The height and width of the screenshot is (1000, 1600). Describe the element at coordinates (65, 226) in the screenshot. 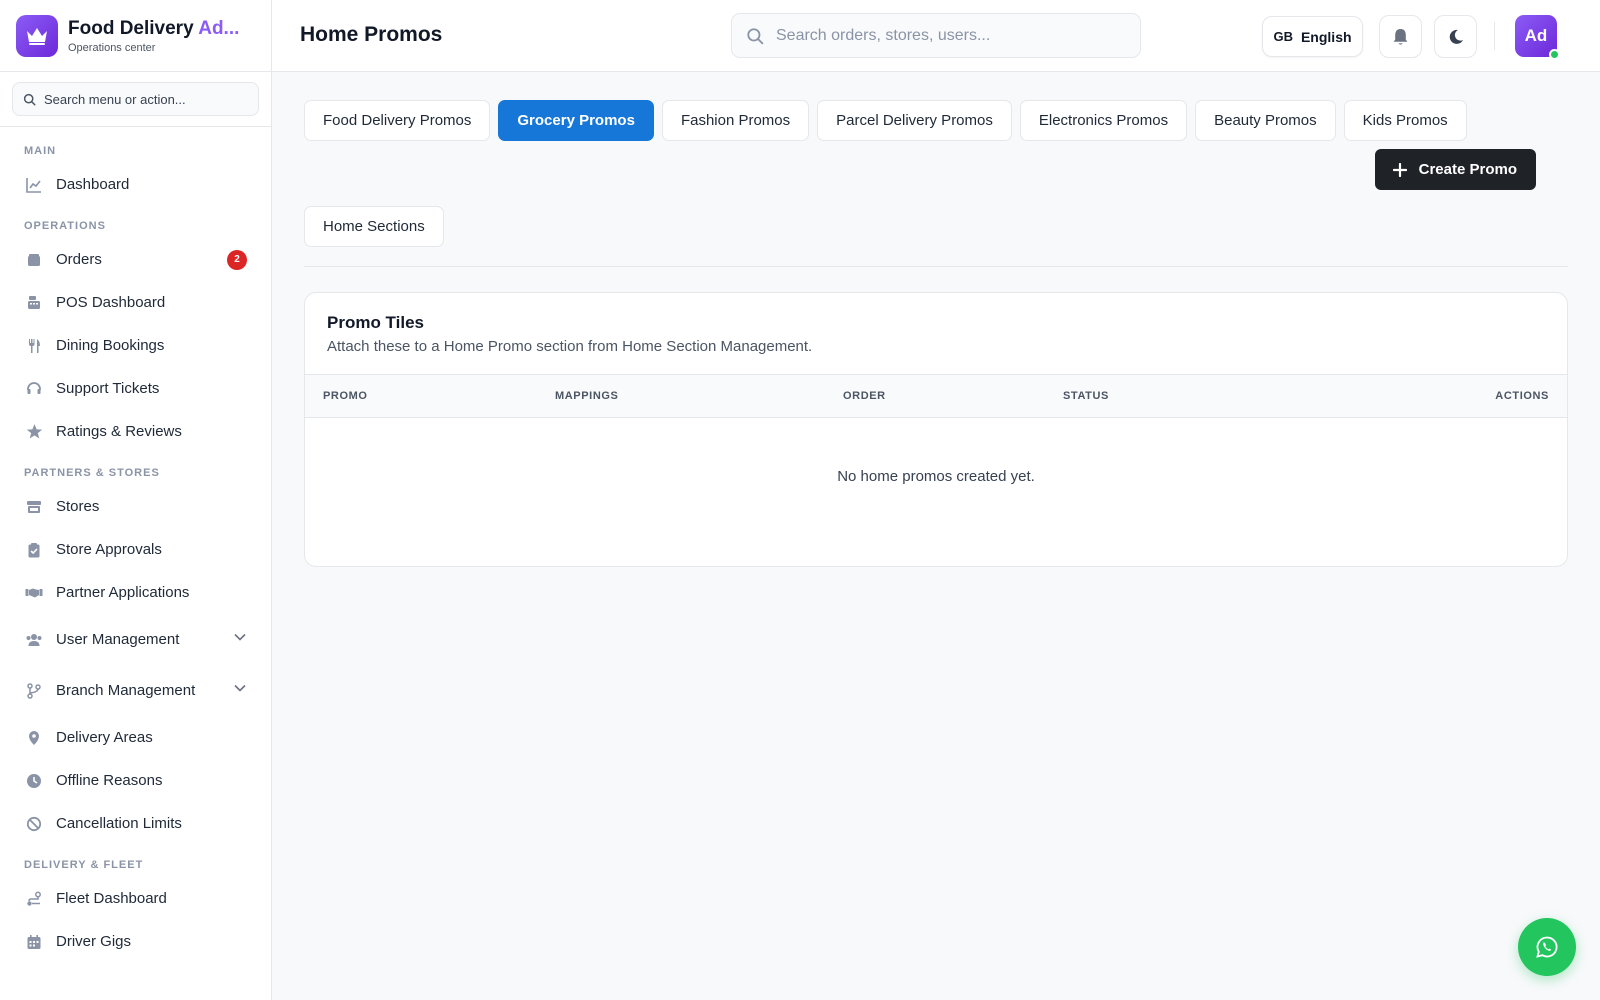

I see `nav-section-operations: OPERATIONS` at that location.